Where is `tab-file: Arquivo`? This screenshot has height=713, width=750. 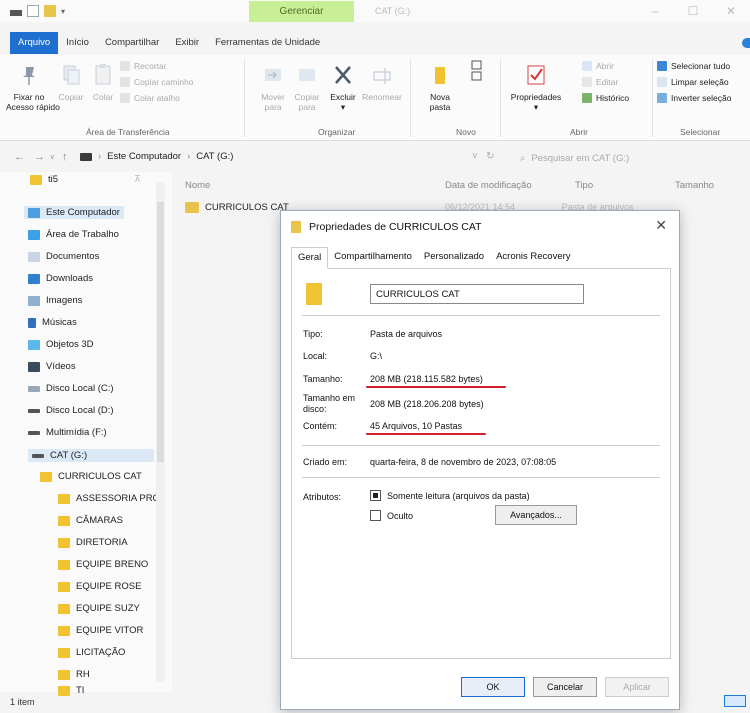
tab-file: Arquivo is located at coordinates (34, 43).